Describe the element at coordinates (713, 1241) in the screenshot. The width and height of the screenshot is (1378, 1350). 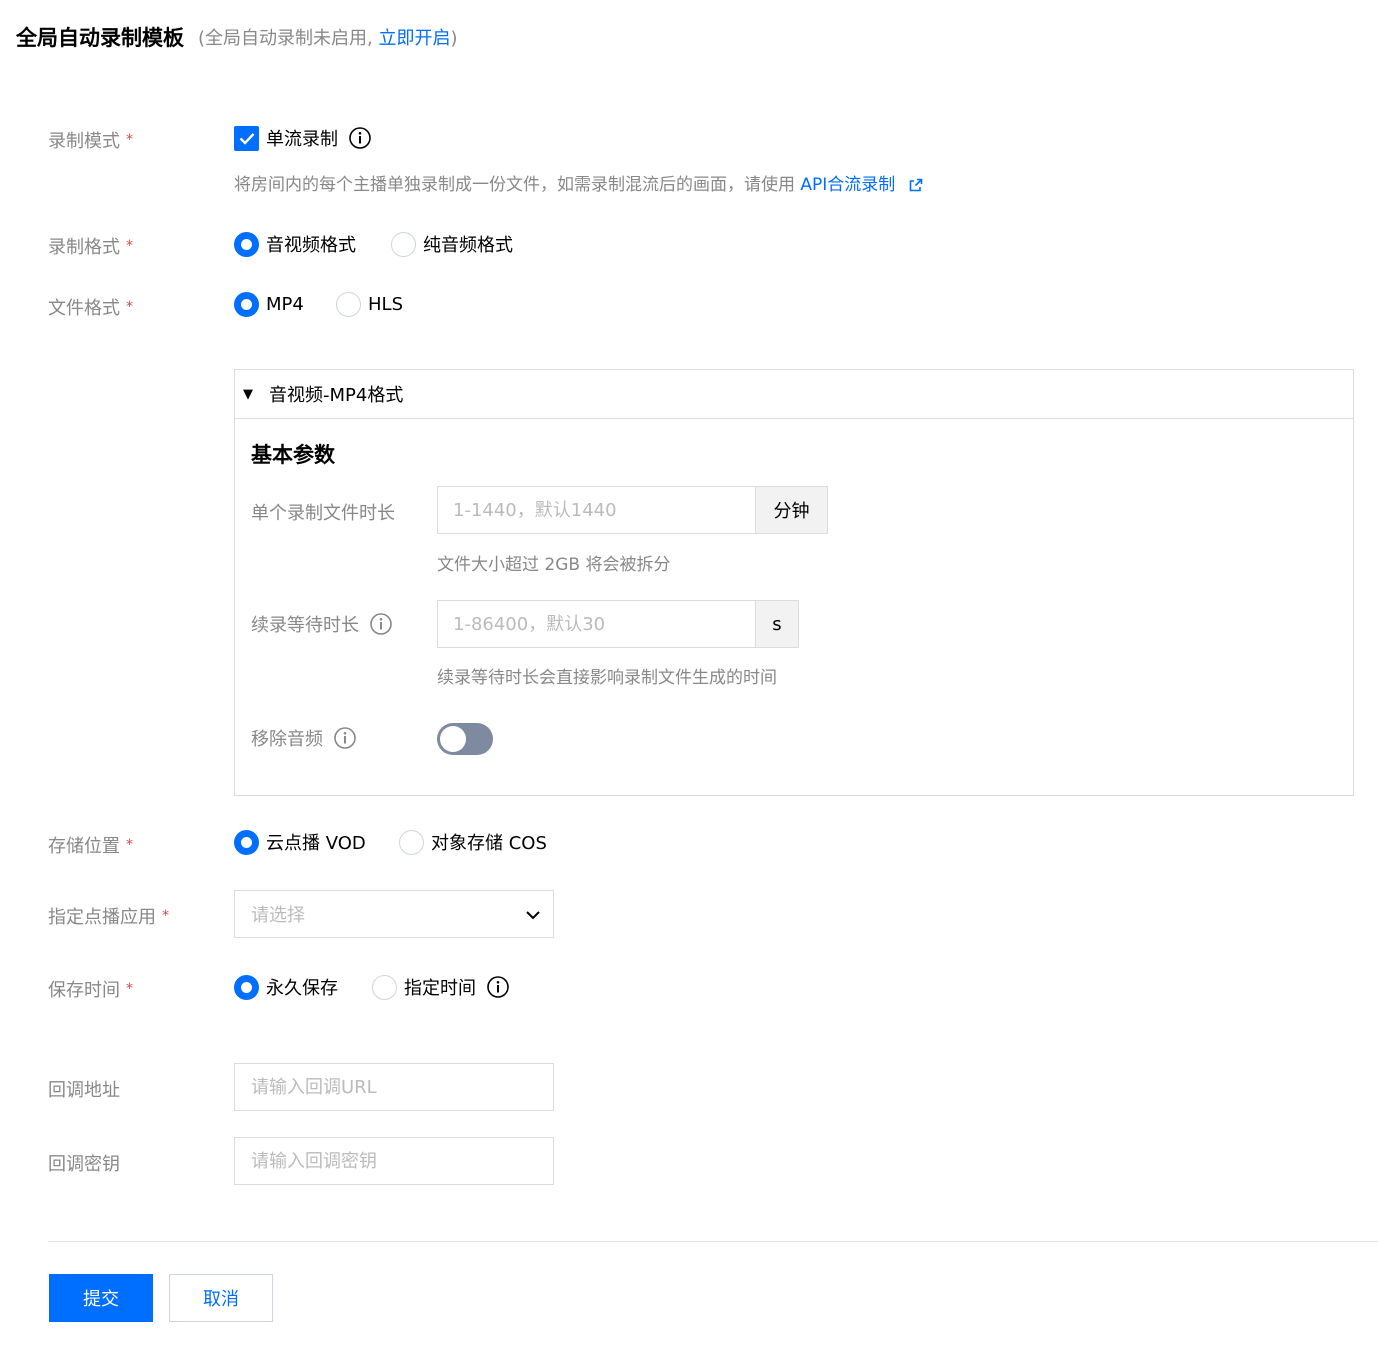
I see `footer-divider` at that location.